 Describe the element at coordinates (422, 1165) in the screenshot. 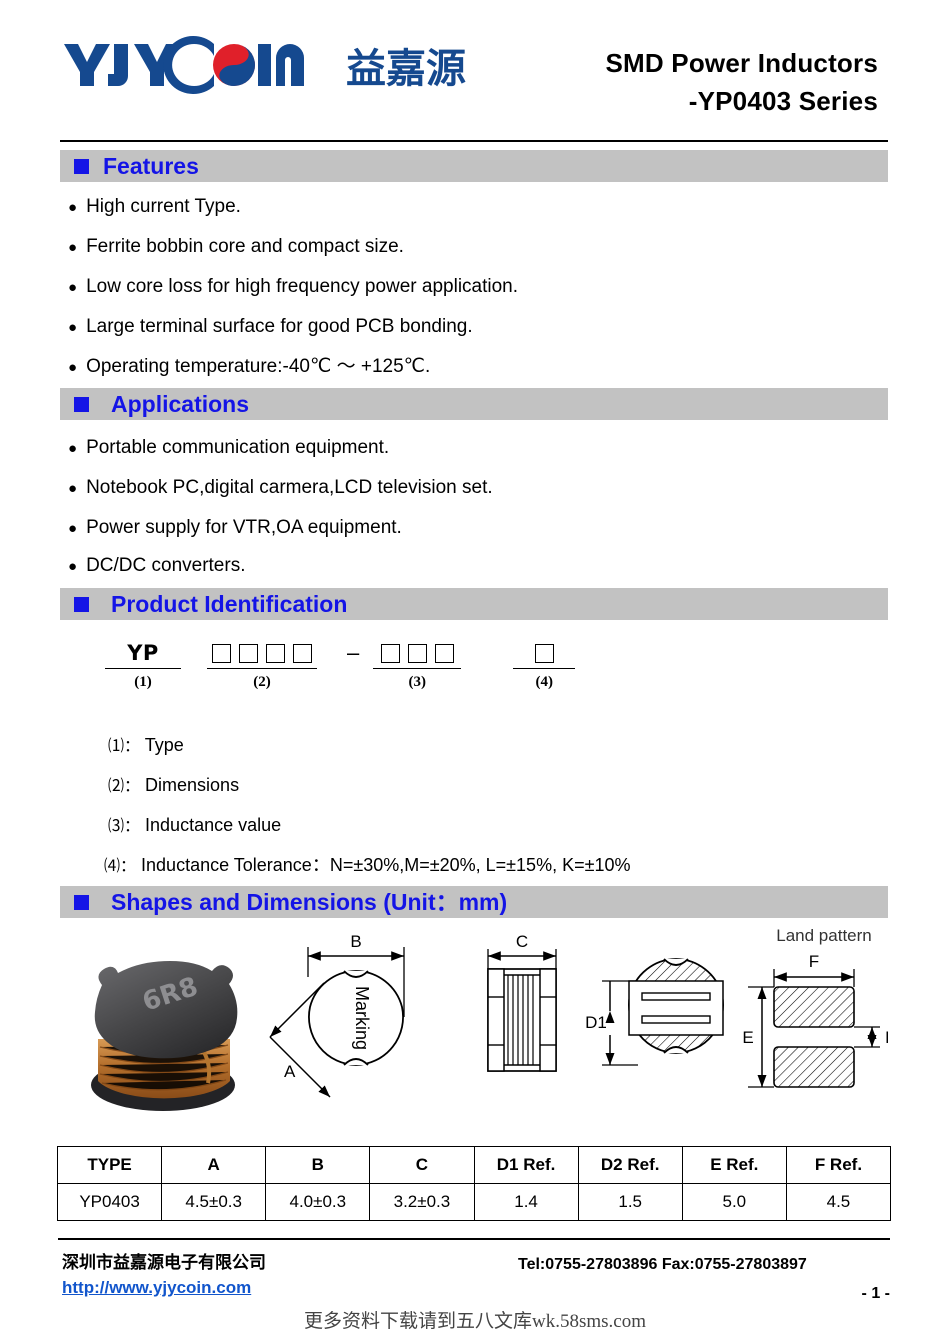

I see `col-header-c: C` at that location.